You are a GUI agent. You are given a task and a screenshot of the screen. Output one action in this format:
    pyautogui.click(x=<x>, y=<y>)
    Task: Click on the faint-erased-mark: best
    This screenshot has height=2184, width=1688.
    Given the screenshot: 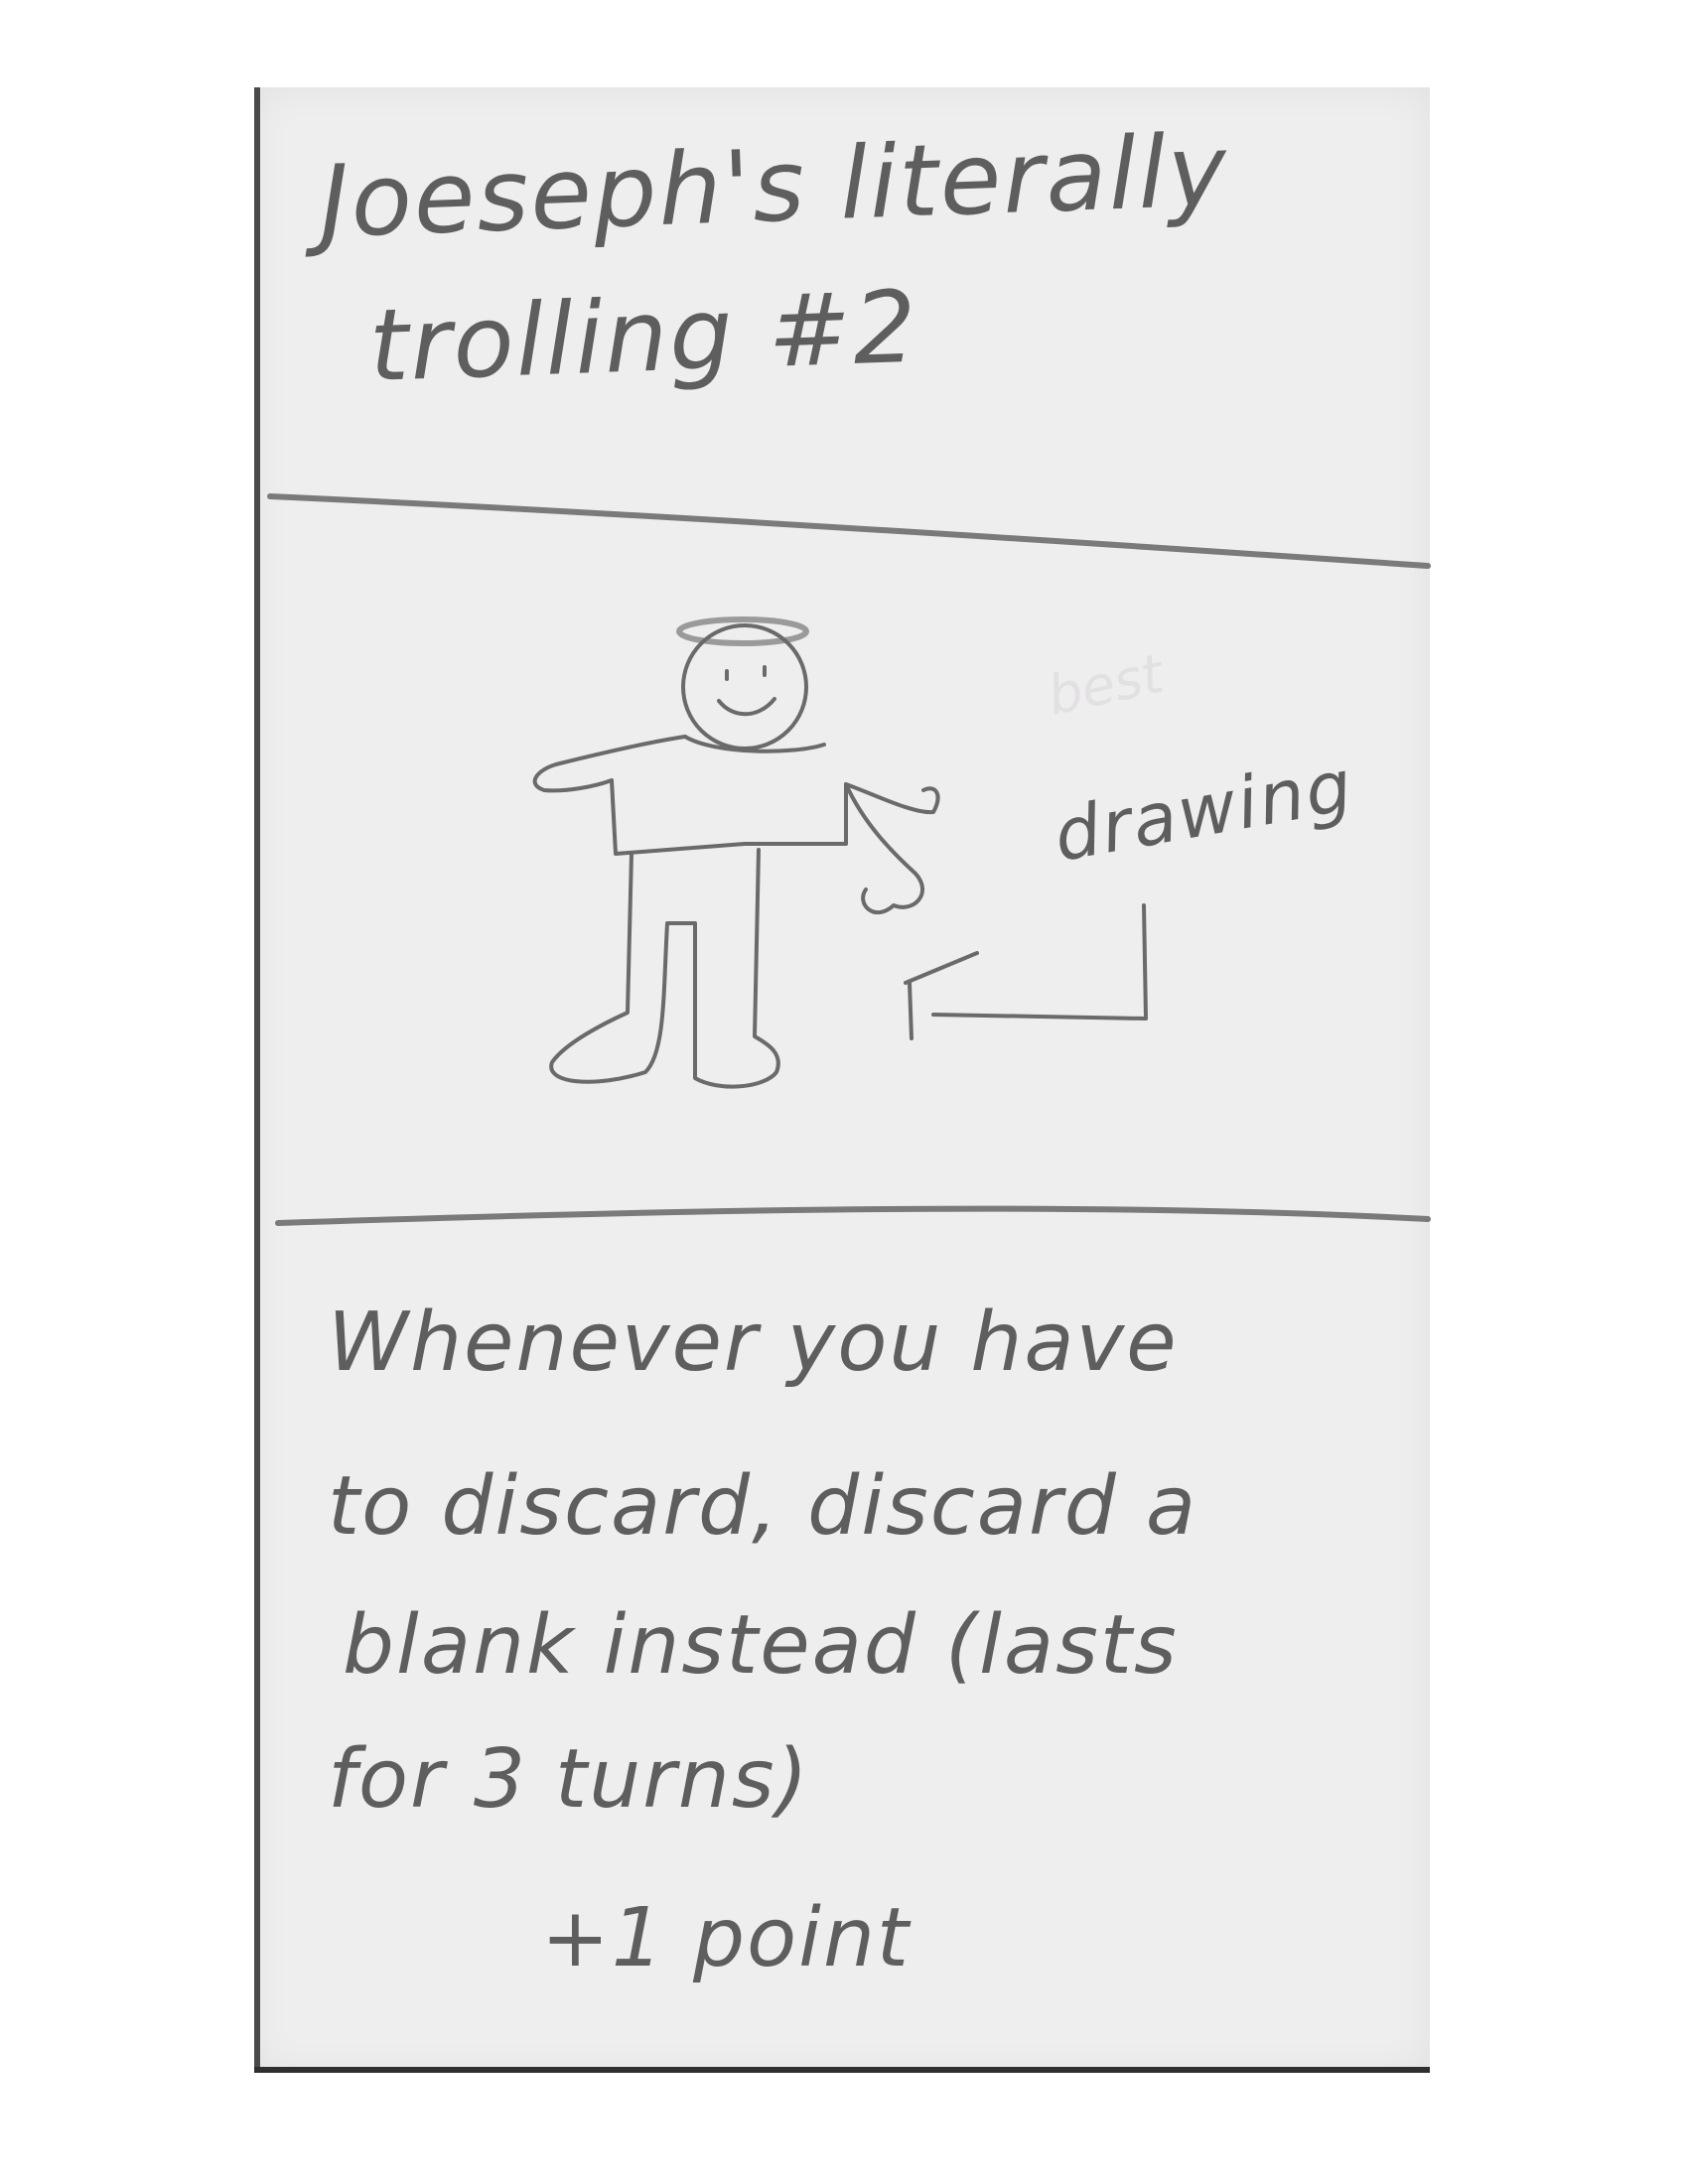 What is the action you would take?
    pyautogui.click(x=1107, y=684)
    